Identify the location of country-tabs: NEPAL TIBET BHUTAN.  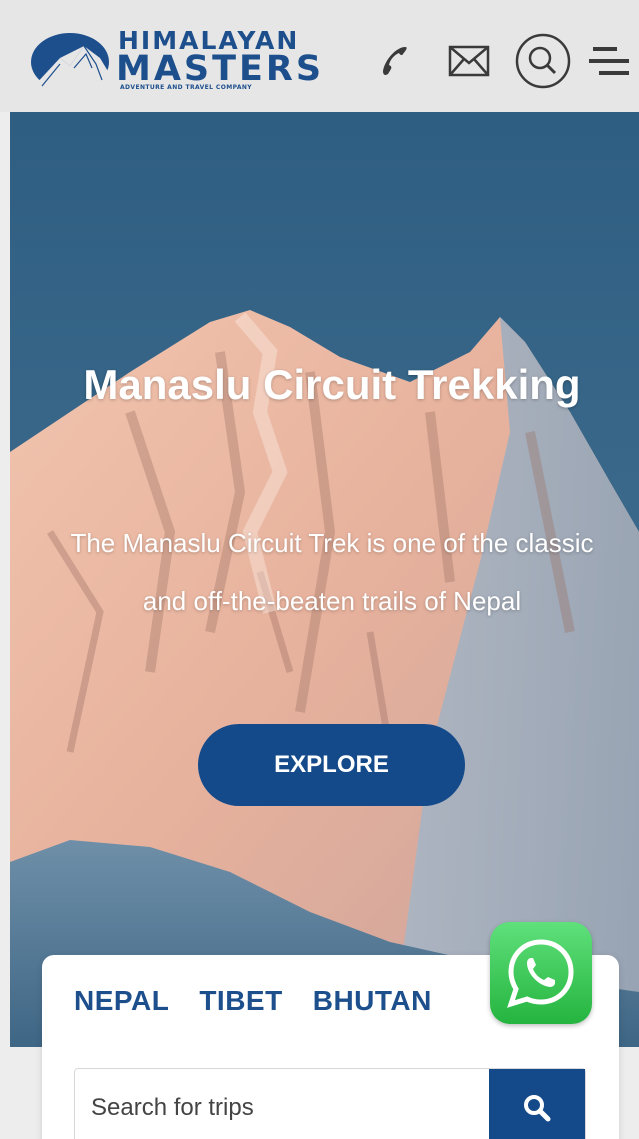
(253, 1001).